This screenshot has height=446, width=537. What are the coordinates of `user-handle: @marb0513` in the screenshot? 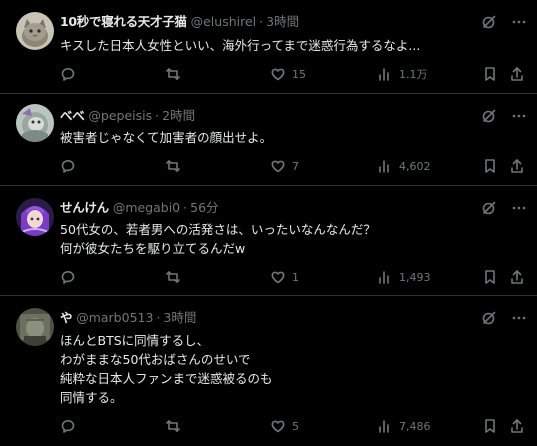 It's located at (114, 318).